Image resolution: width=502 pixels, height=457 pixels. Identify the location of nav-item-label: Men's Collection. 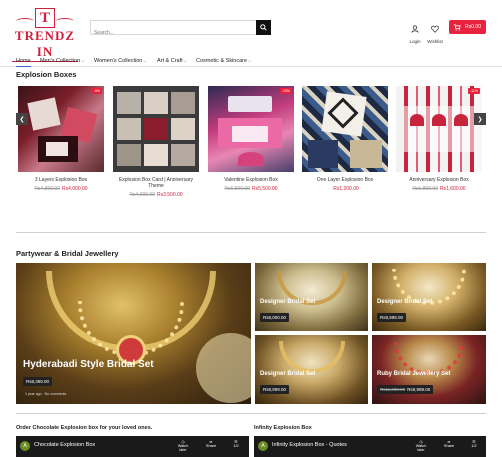
(60, 61).